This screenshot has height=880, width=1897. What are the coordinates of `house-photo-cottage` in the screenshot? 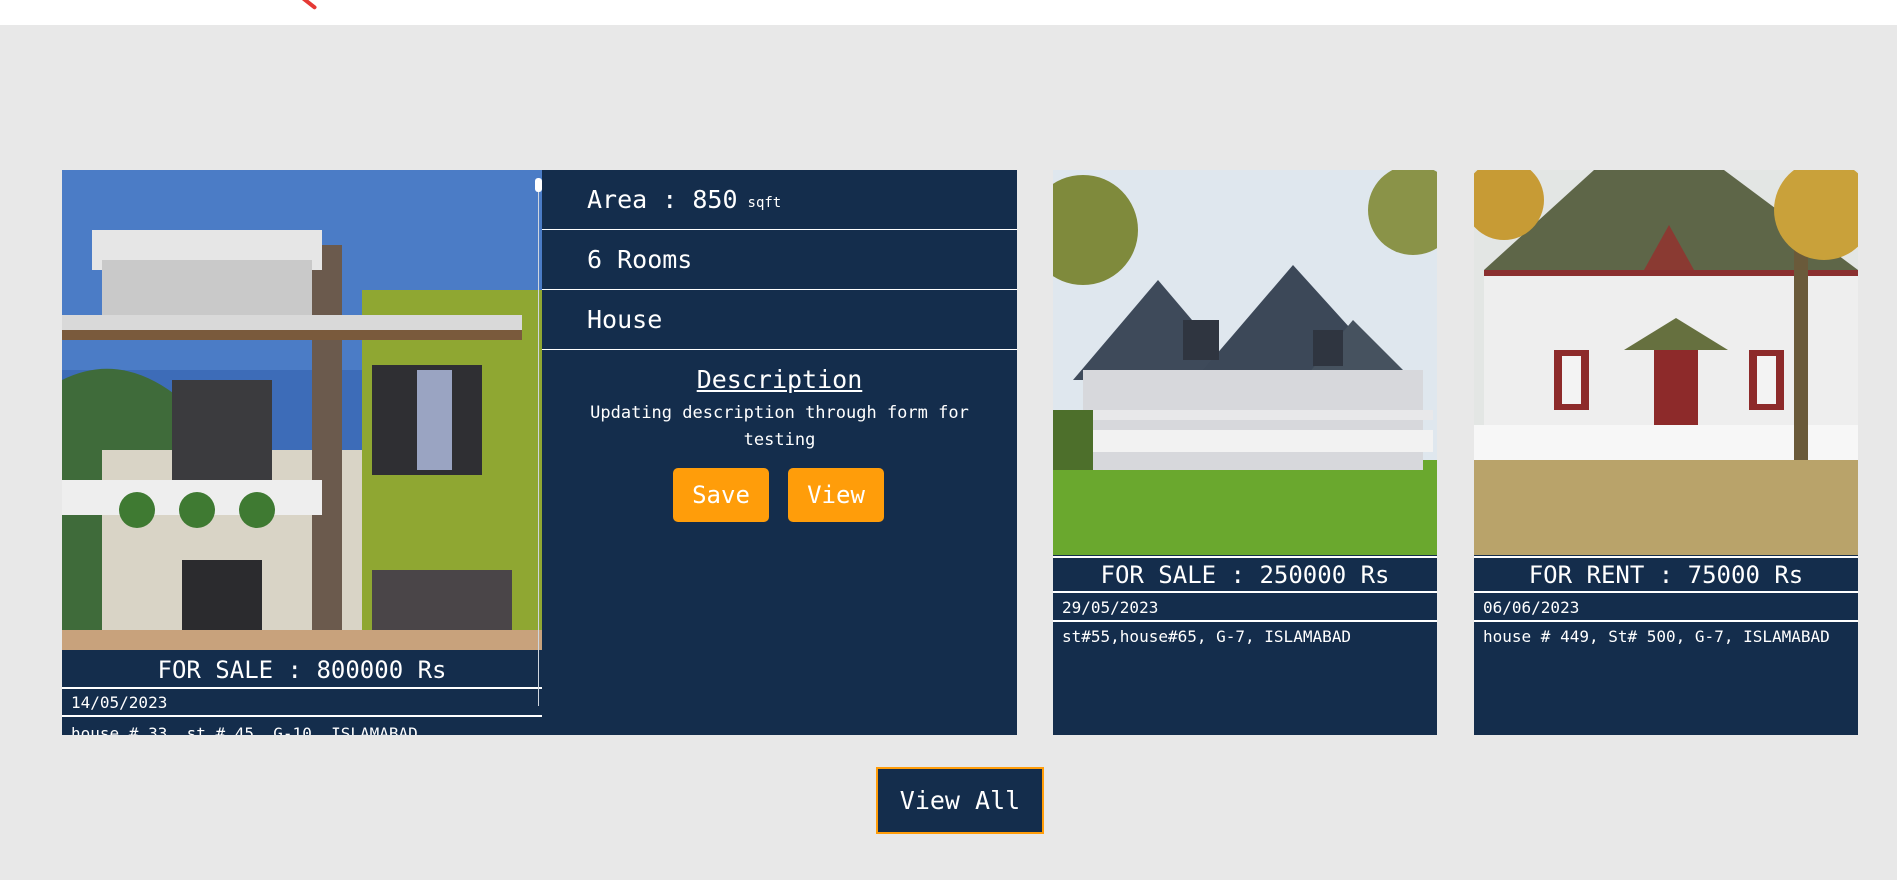 It's located at (1666, 362).